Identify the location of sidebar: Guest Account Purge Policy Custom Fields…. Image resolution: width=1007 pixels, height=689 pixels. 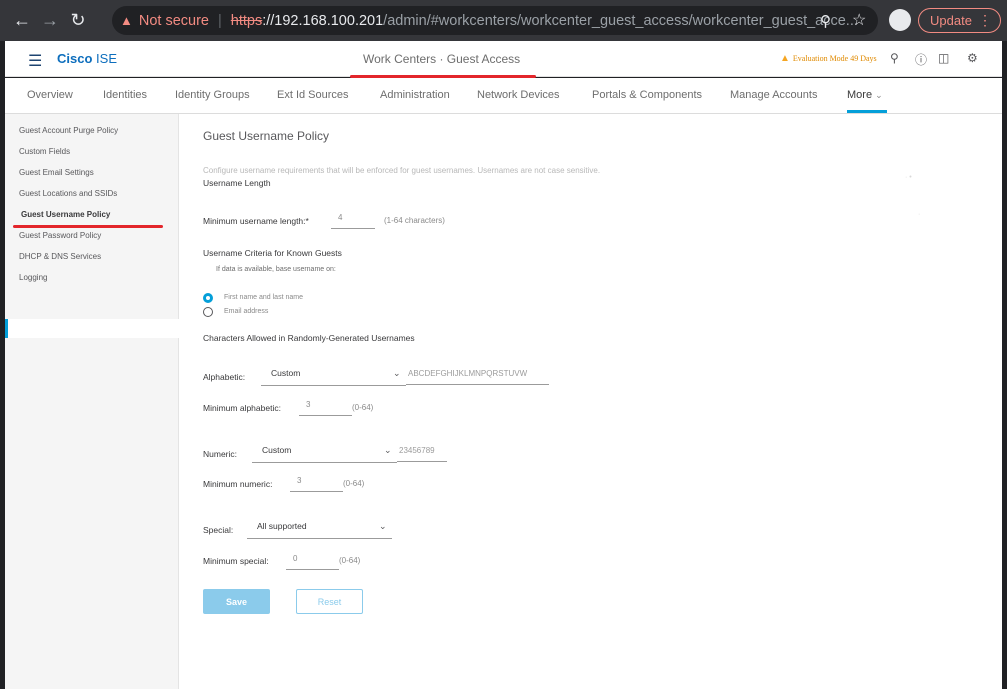
(92, 401).